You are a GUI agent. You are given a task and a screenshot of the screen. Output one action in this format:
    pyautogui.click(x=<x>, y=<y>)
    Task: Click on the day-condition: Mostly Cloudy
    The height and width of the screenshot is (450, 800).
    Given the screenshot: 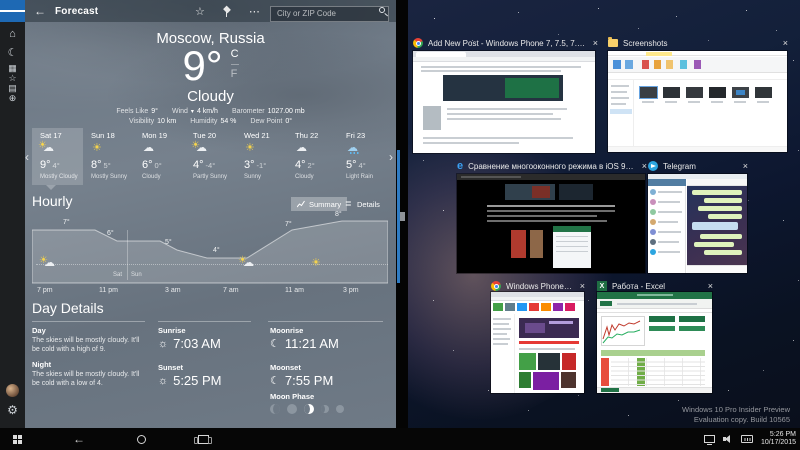 What is the action you would take?
    pyautogui.click(x=59, y=177)
    